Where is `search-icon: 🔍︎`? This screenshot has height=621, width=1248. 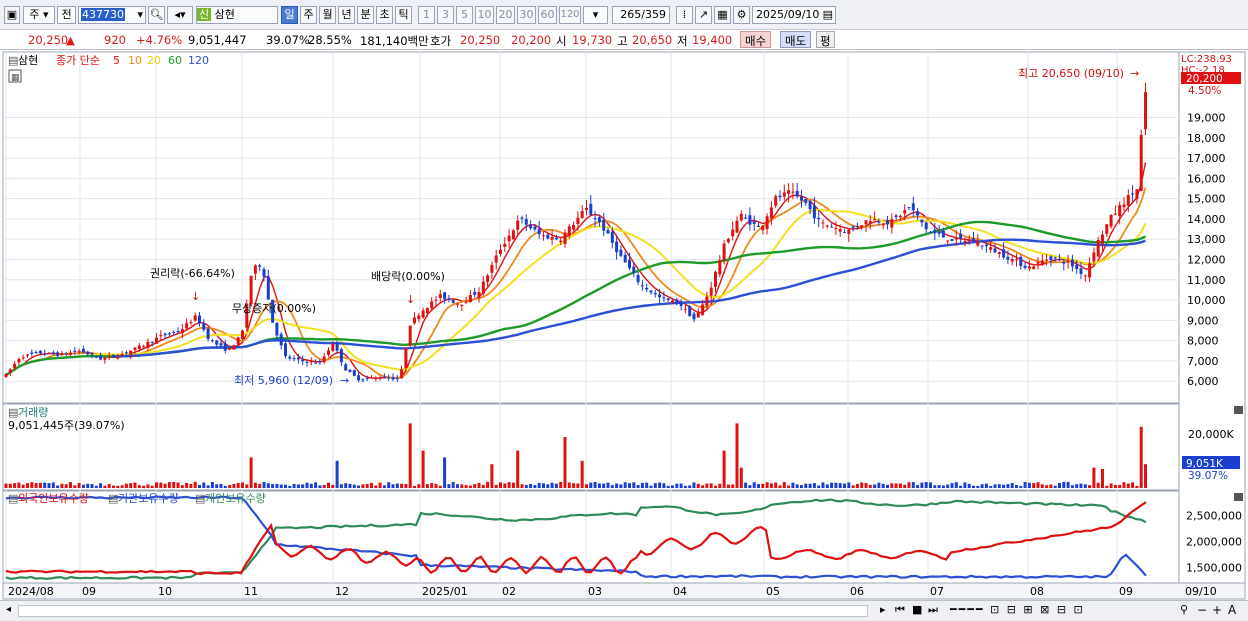 search-icon: 🔍︎ is located at coordinates (156, 15).